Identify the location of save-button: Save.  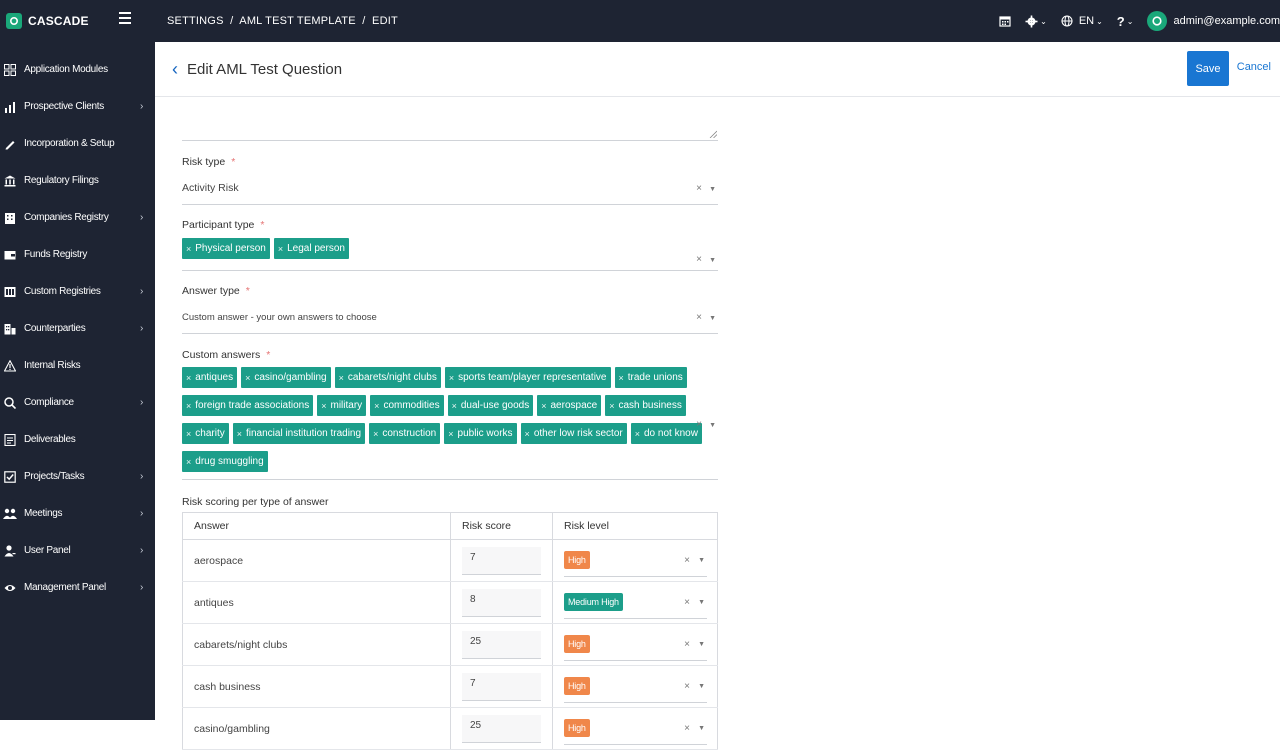
(1208, 68).